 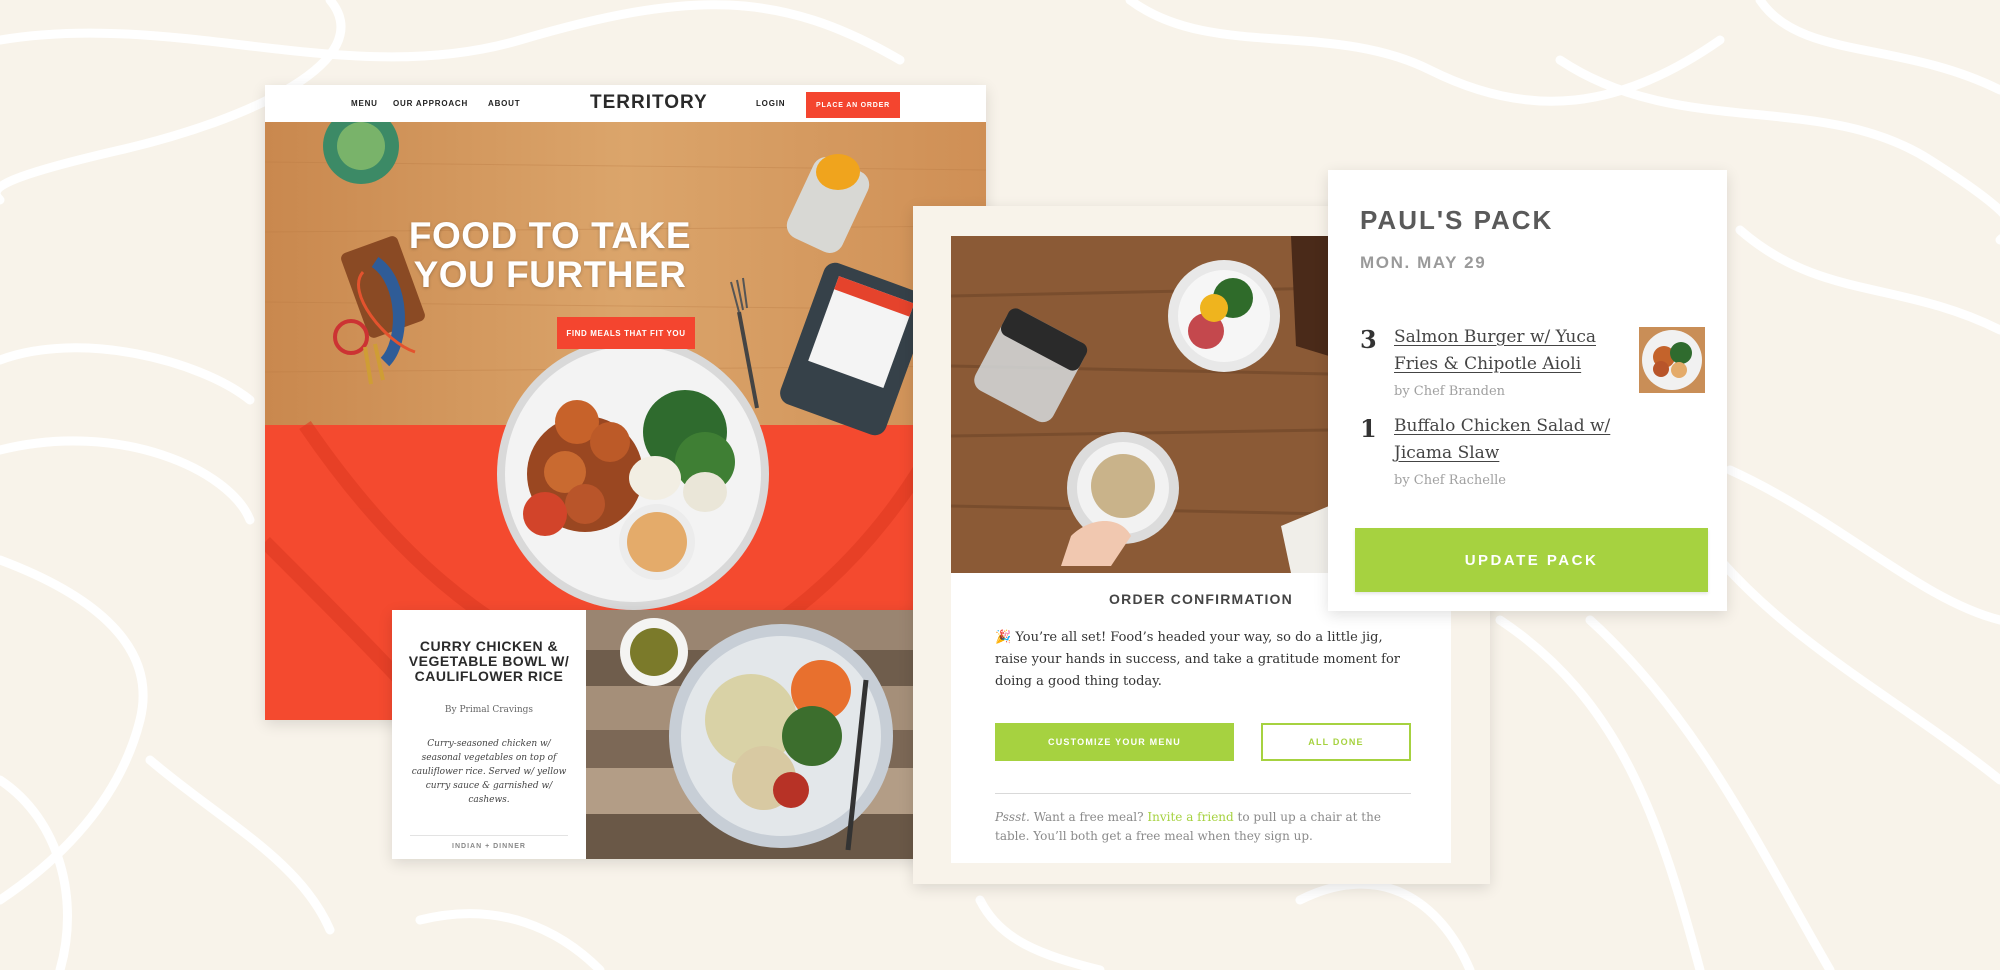 What do you see at coordinates (430, 103) in the screenshot?
I see `nav-approach-link: OUR APPROACH` at bounding box center [430, 103].